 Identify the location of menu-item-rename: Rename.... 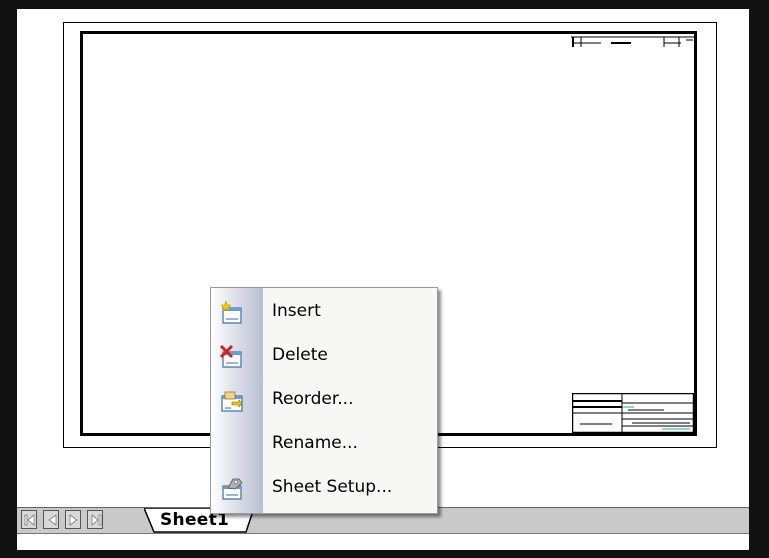
(324, 445).